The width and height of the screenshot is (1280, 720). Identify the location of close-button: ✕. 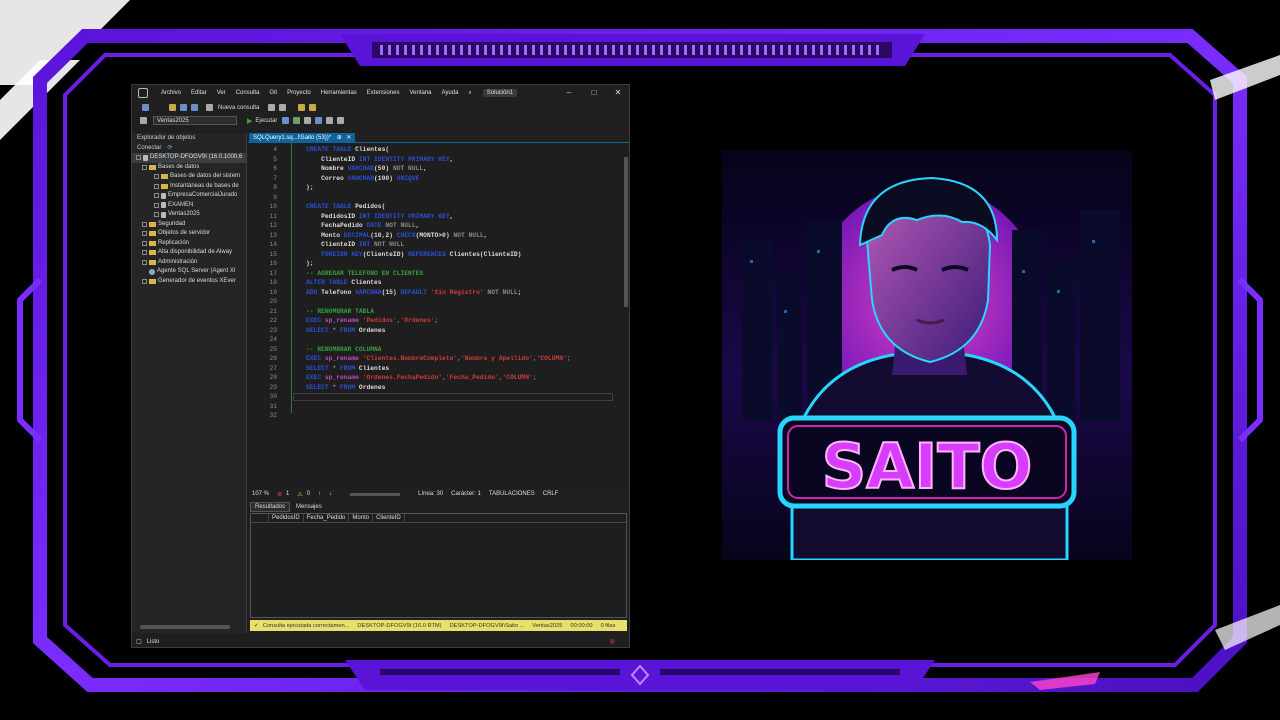
(618, 92).